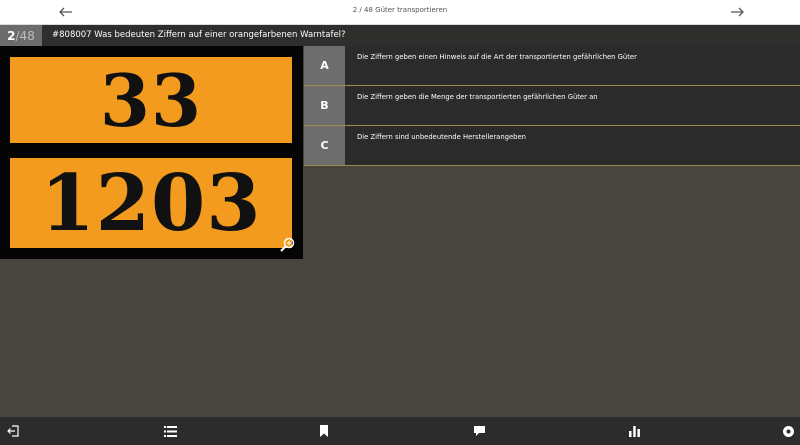 The width and height of the screenshot is (800, 445). I want to click on question-total: /48, so click(25, 35).